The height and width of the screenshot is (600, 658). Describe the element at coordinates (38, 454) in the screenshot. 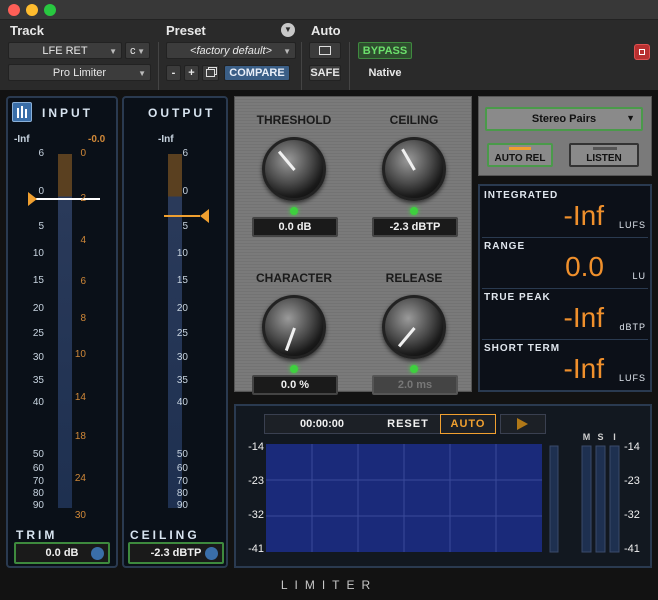

I see `scale-tick-label: 50` at that location.